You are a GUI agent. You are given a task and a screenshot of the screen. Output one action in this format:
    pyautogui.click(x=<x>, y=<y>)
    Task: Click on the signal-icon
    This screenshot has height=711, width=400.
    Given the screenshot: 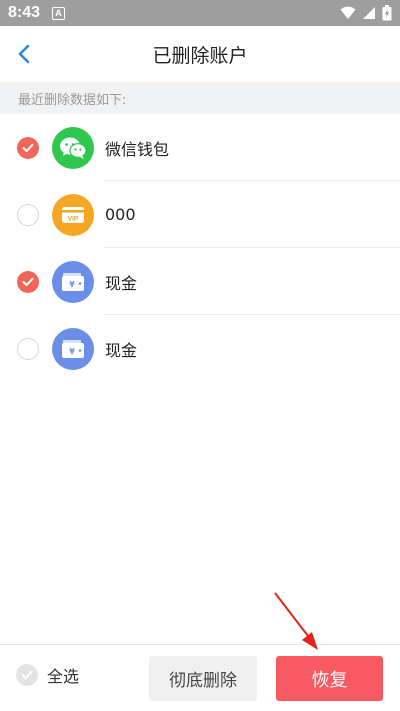 What is the action you would take?
    pyautogui.click(x=369, y=13)
    